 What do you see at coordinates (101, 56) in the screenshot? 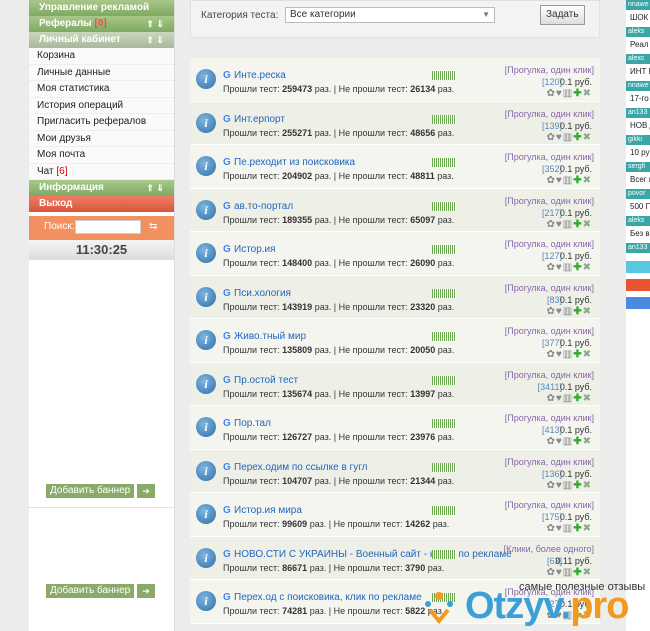
I see `sidebar-item-cart: Корзина` at bounding box center [101, 56].